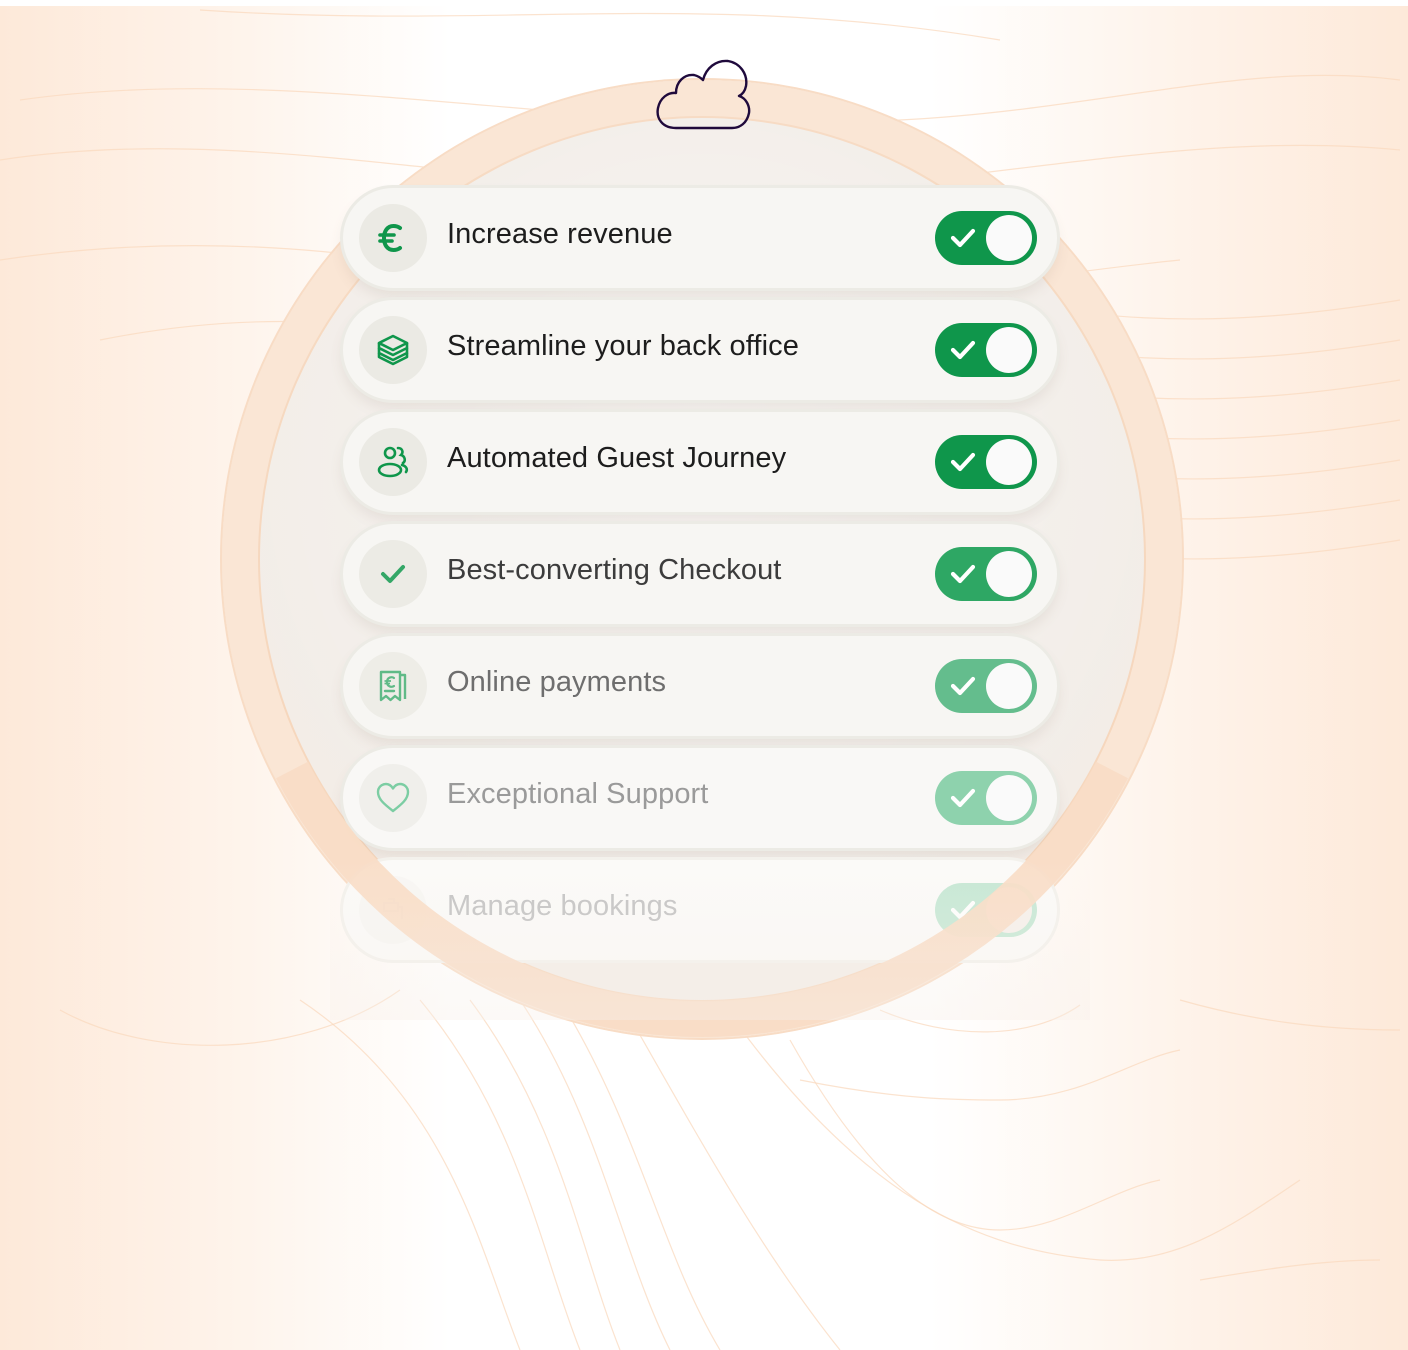 This screenshot has height=1350, width=1408. I want to click on feature-item-exceptional-support: Exceptional Support, so click(700, 798).